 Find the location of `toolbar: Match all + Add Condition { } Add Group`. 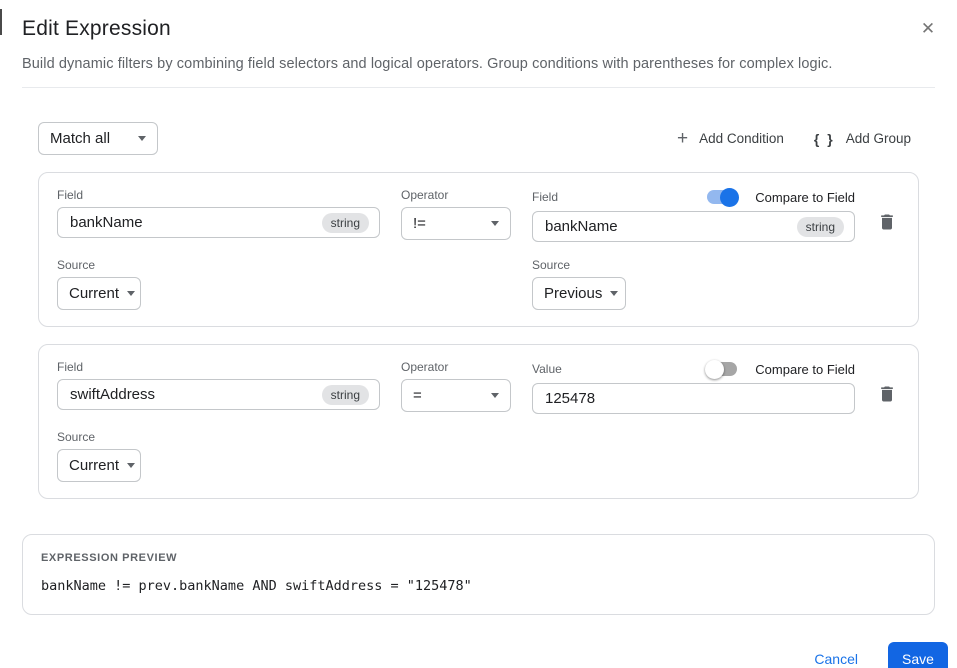

toolbar: Match all + Add Condition { } Add Group is located at coordinates (474, 138).